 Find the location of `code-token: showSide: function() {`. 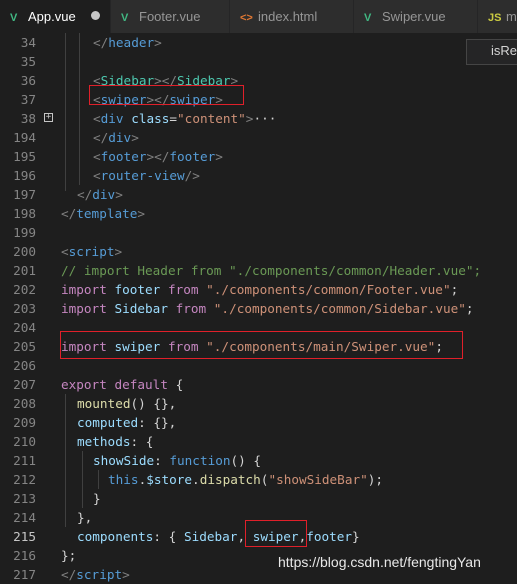

code-token: showSide: function() { is located at coordinates (177, 460).